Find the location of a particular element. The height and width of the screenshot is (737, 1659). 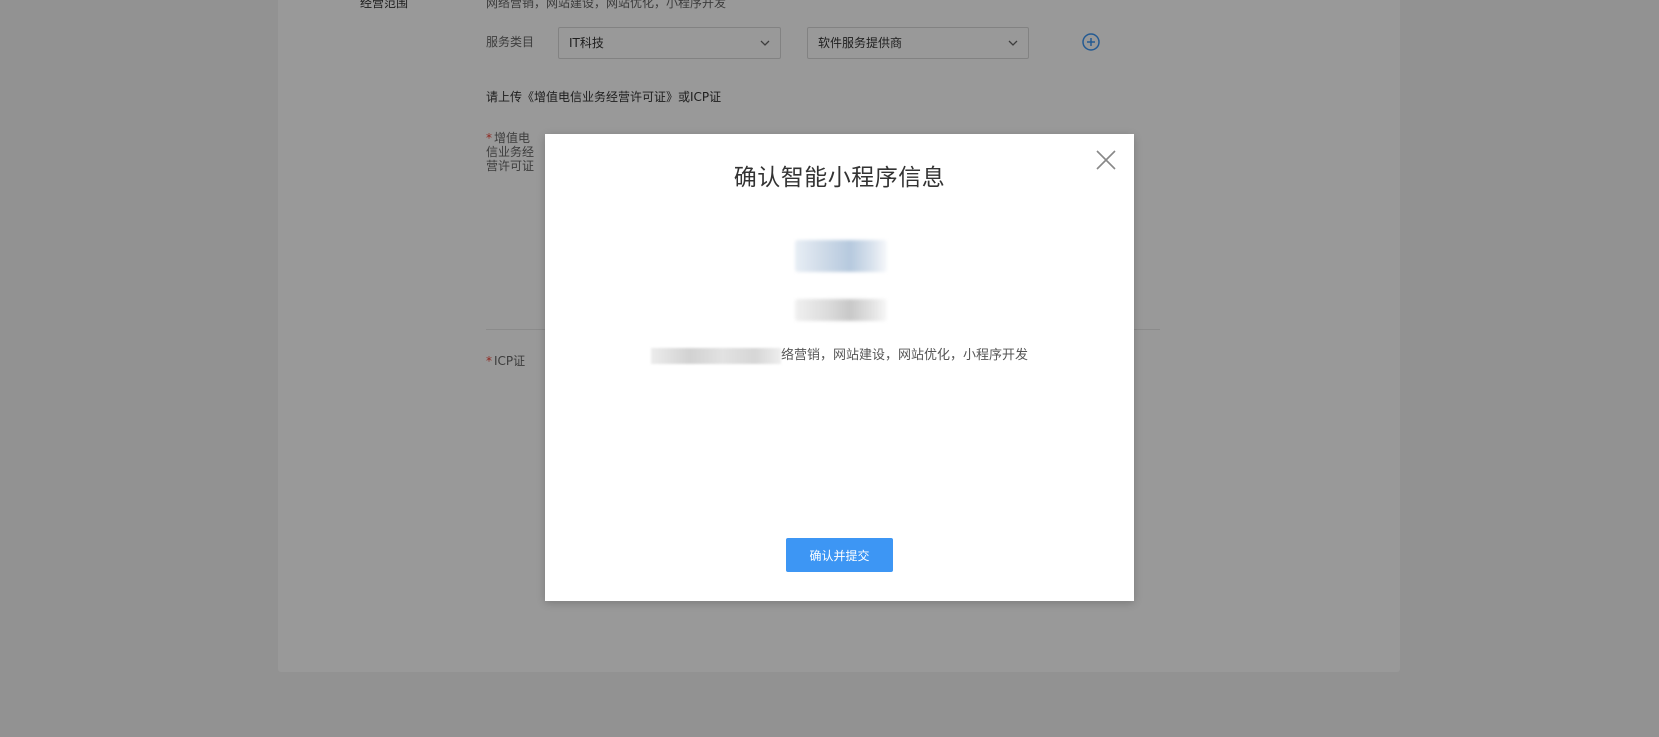

description-blurred-part is located at coordinates (715, 355).